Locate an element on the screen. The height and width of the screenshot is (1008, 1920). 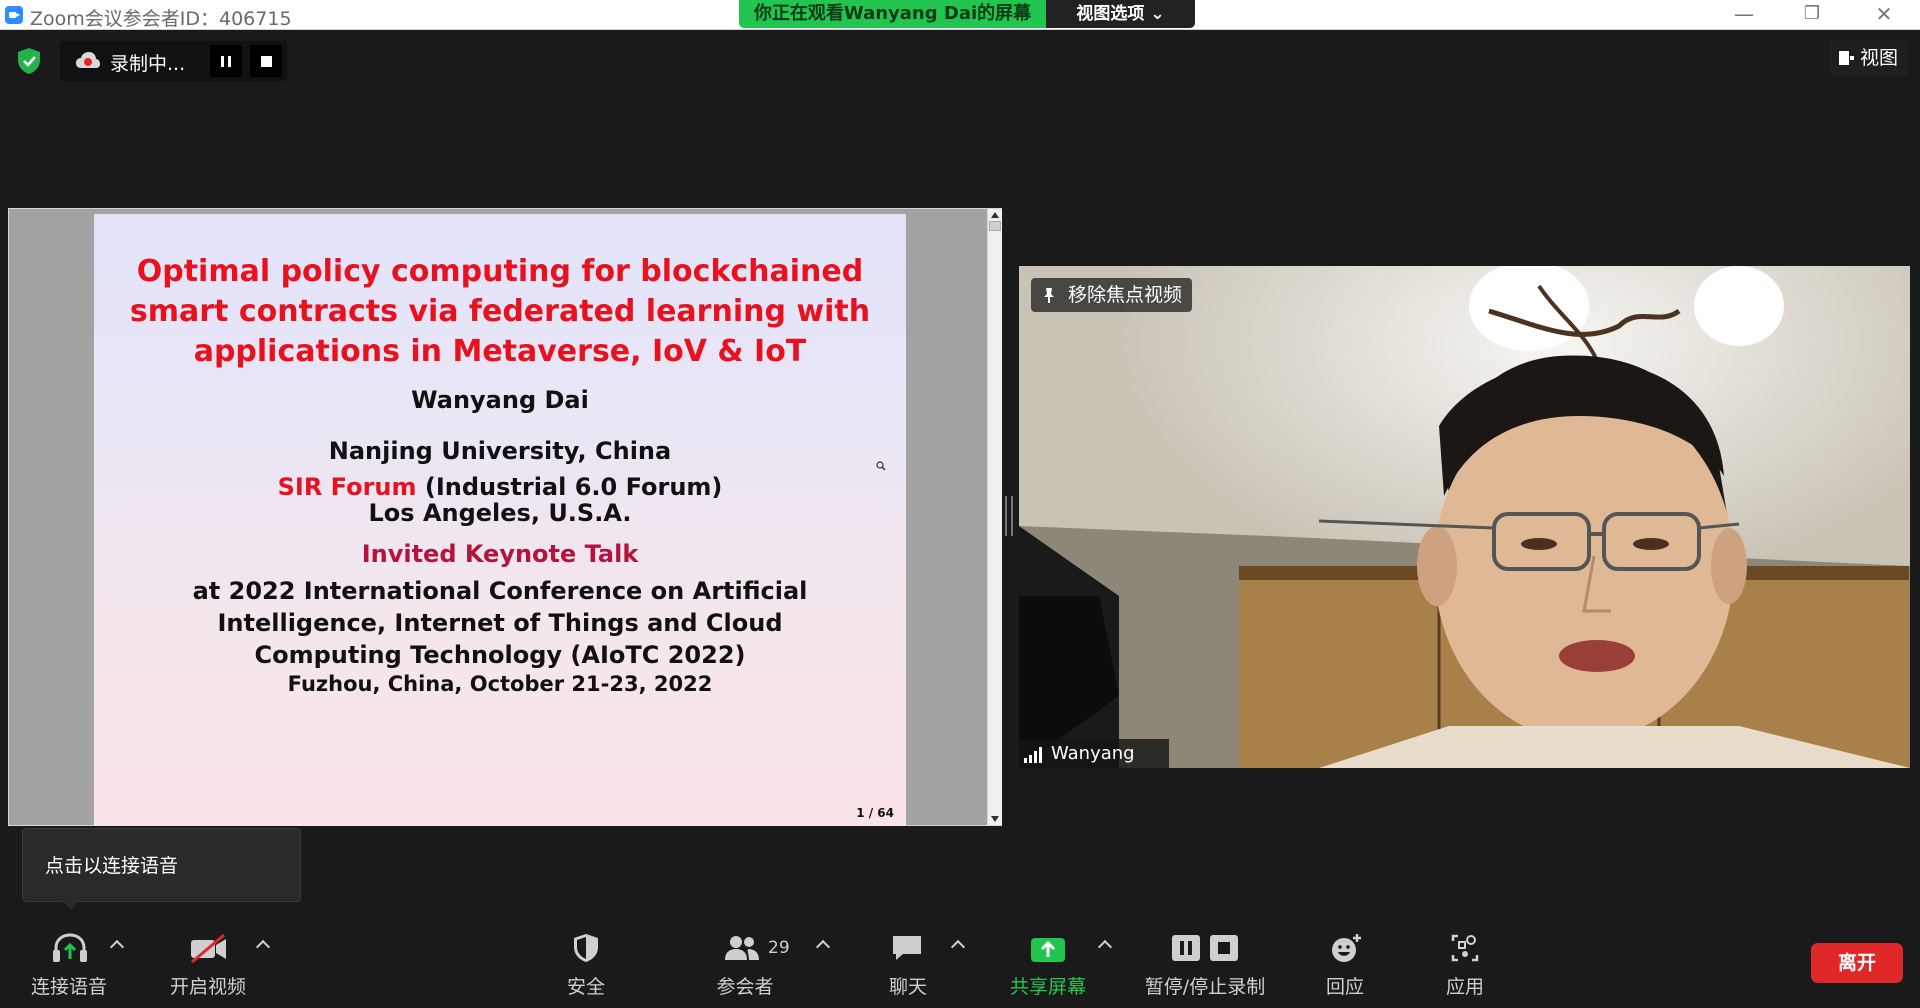
slide-forum: SIR Forum (Industrial 6.0 Forum) is located at coordinates (500, 487).